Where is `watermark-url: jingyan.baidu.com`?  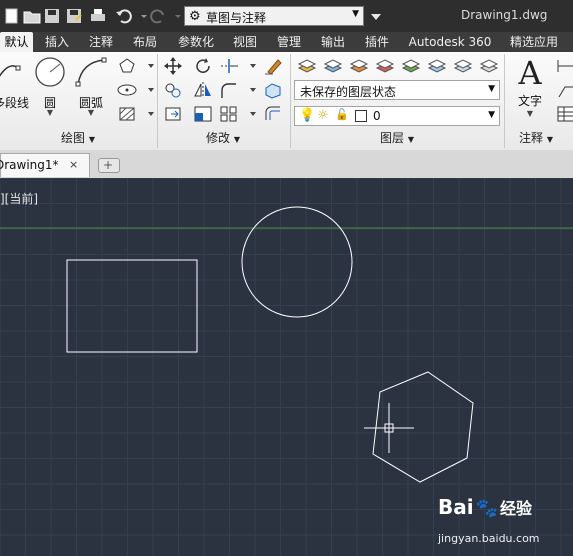 watermark-url: jingyan.baidu.com is located at coordinates (489, 538).